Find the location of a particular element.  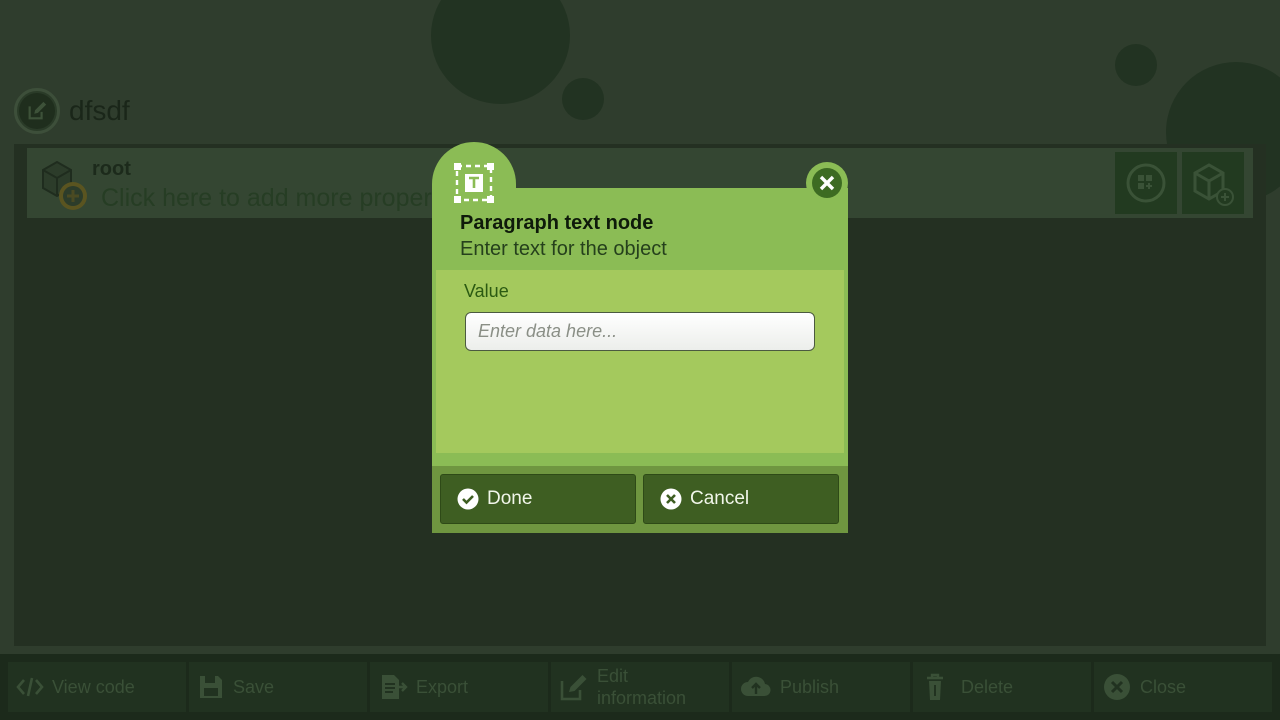

tree-node-label: root is located at coordinates (111, 169).